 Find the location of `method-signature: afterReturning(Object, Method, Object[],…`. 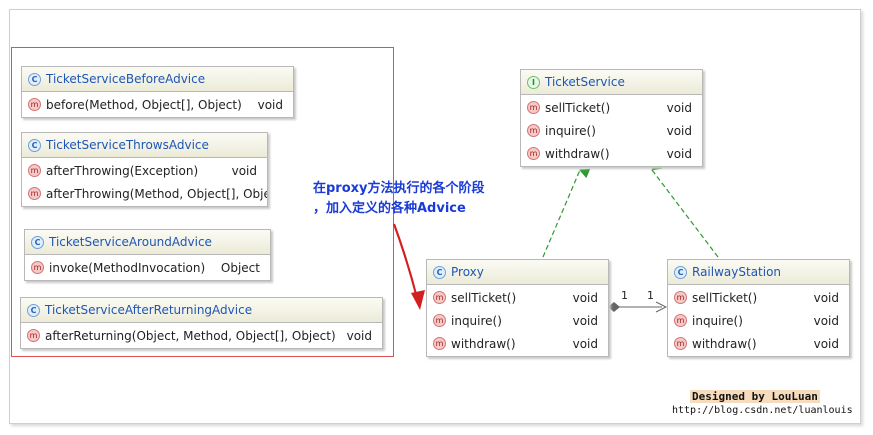

method-signature: afterReturning(Object, Method, Object[],… is located at coordinates (190, 335).